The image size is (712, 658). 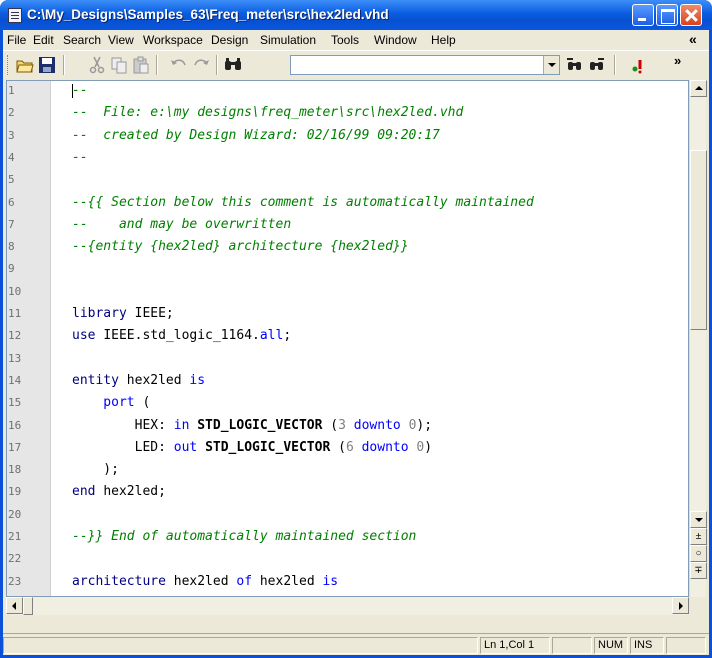 I want to click on copy-icon, so click(x=119, y=65).